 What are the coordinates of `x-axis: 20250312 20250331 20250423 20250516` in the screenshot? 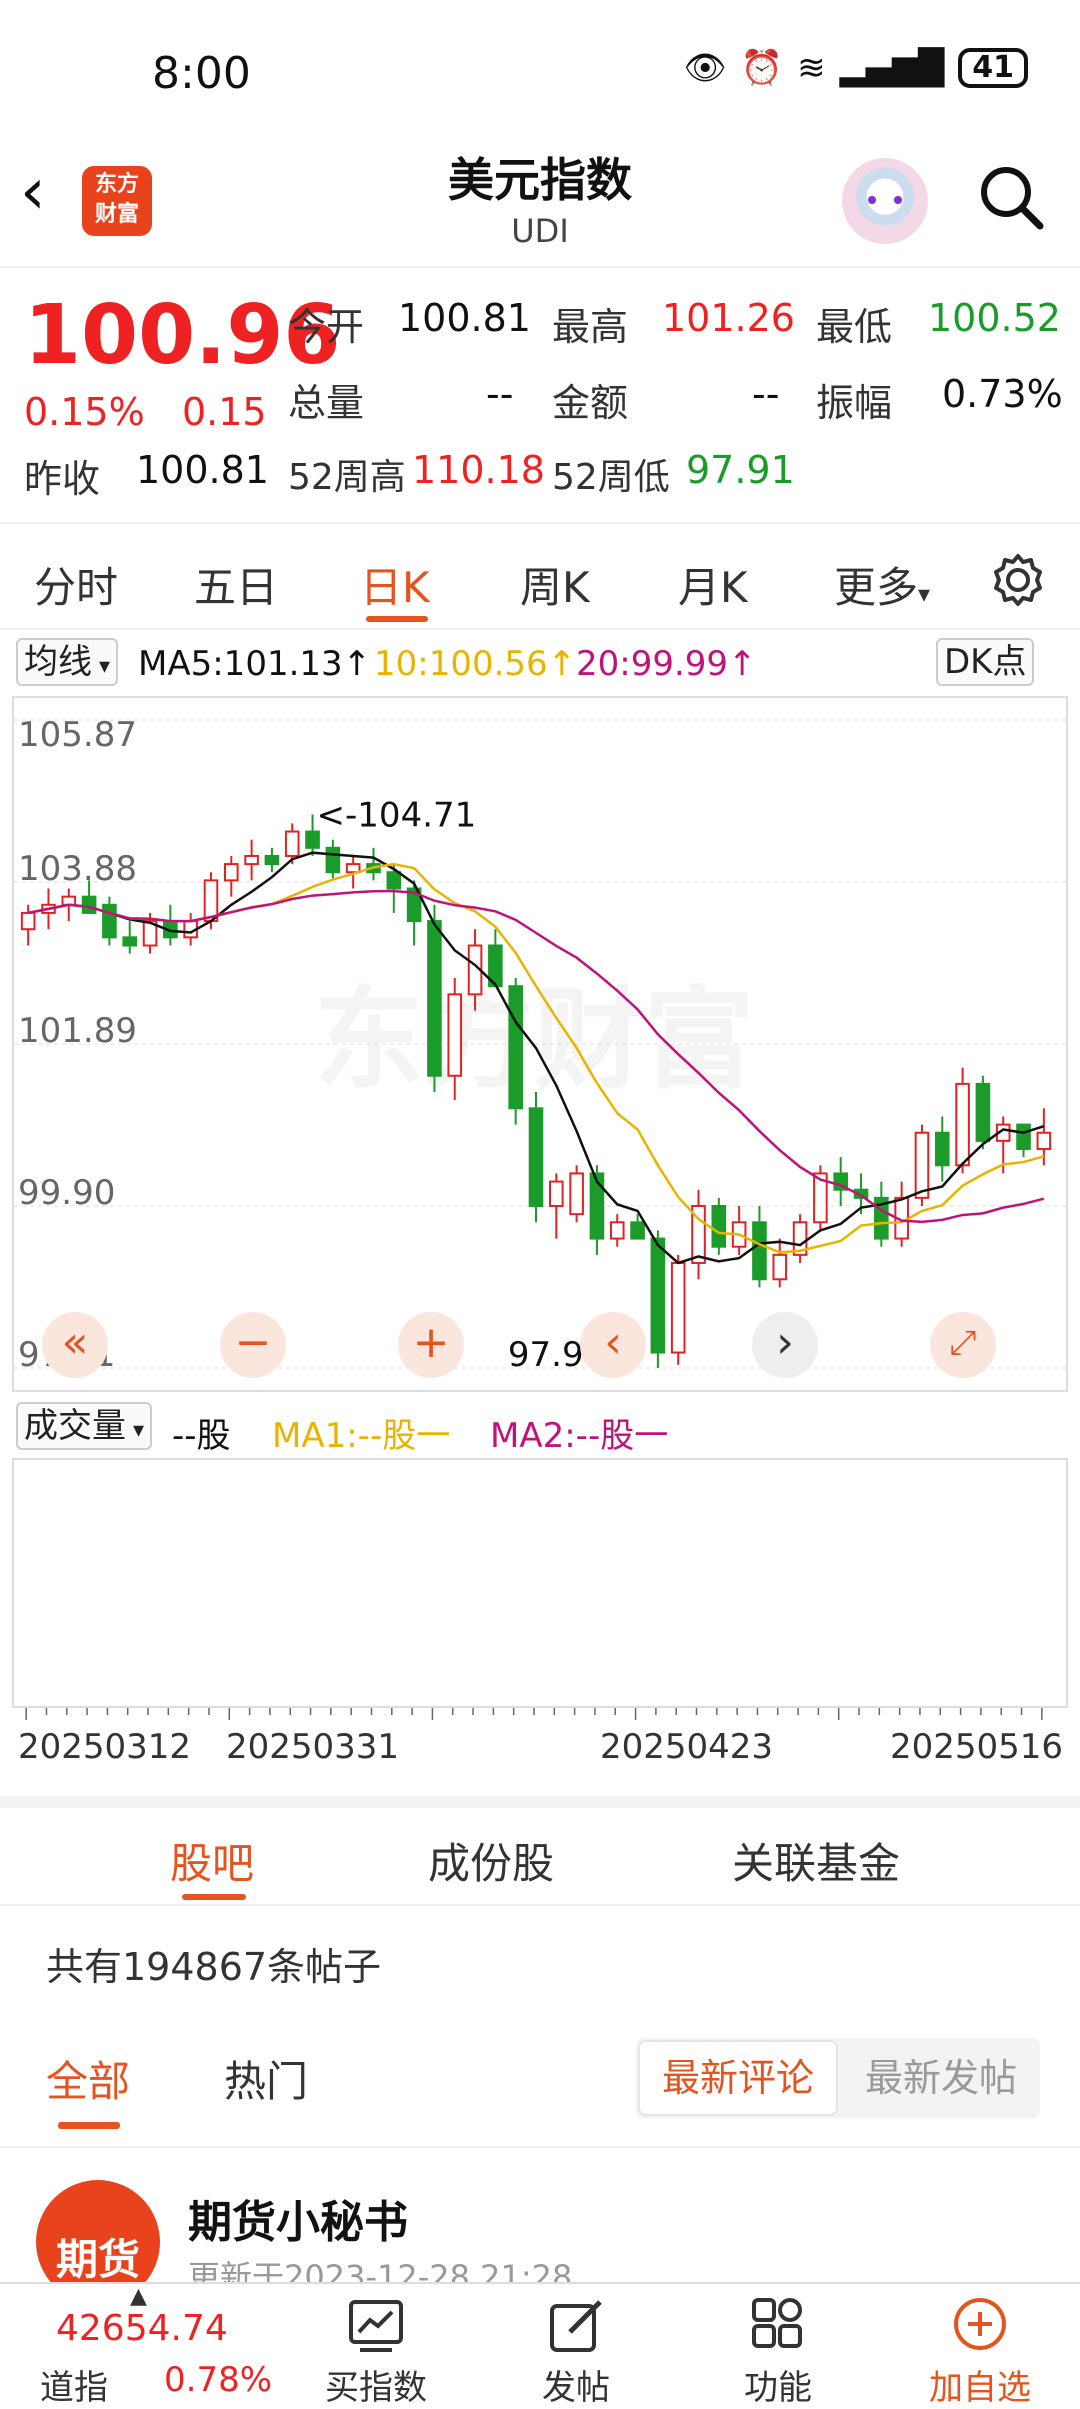 It's located at (540, 1737).